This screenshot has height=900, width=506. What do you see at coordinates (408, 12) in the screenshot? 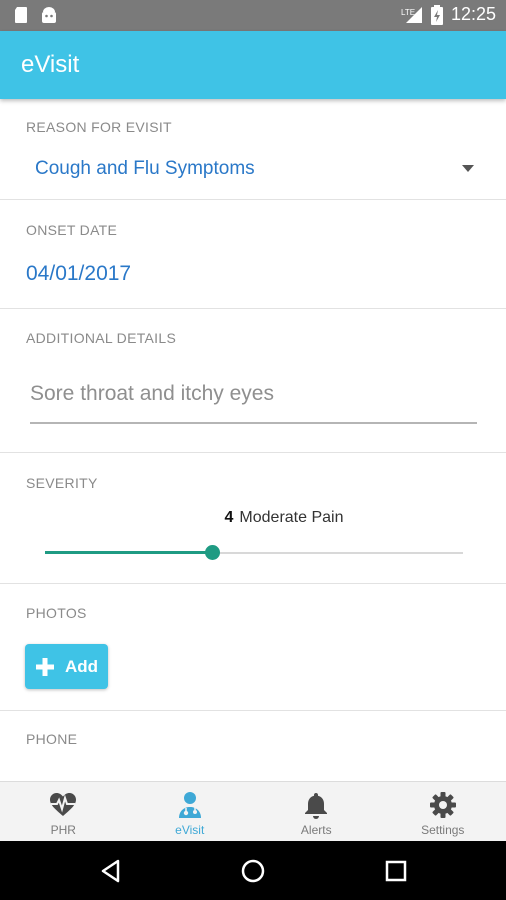
I see `network-label: LTE` at bounding box center [408, 12].